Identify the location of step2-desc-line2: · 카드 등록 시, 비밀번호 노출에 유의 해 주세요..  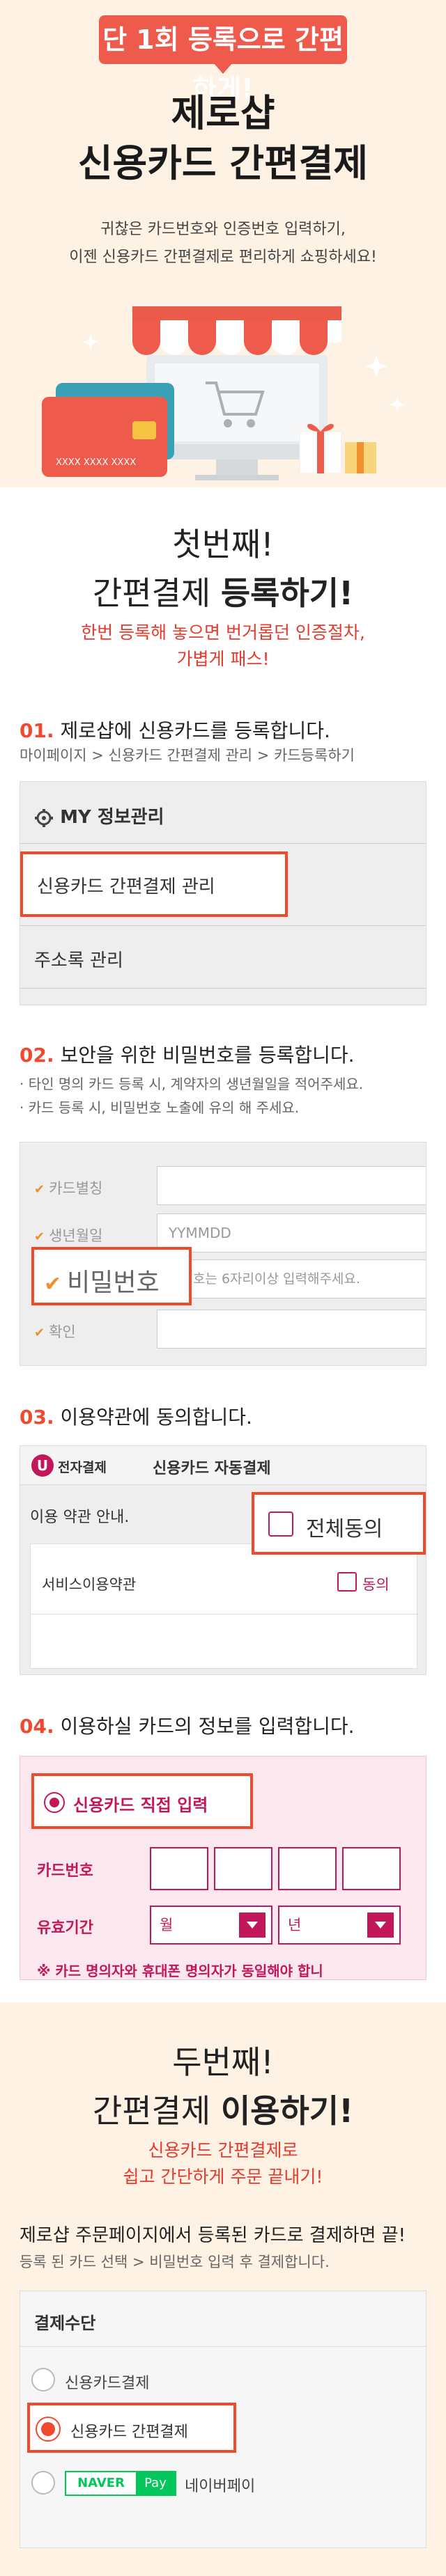
(160, 1107).